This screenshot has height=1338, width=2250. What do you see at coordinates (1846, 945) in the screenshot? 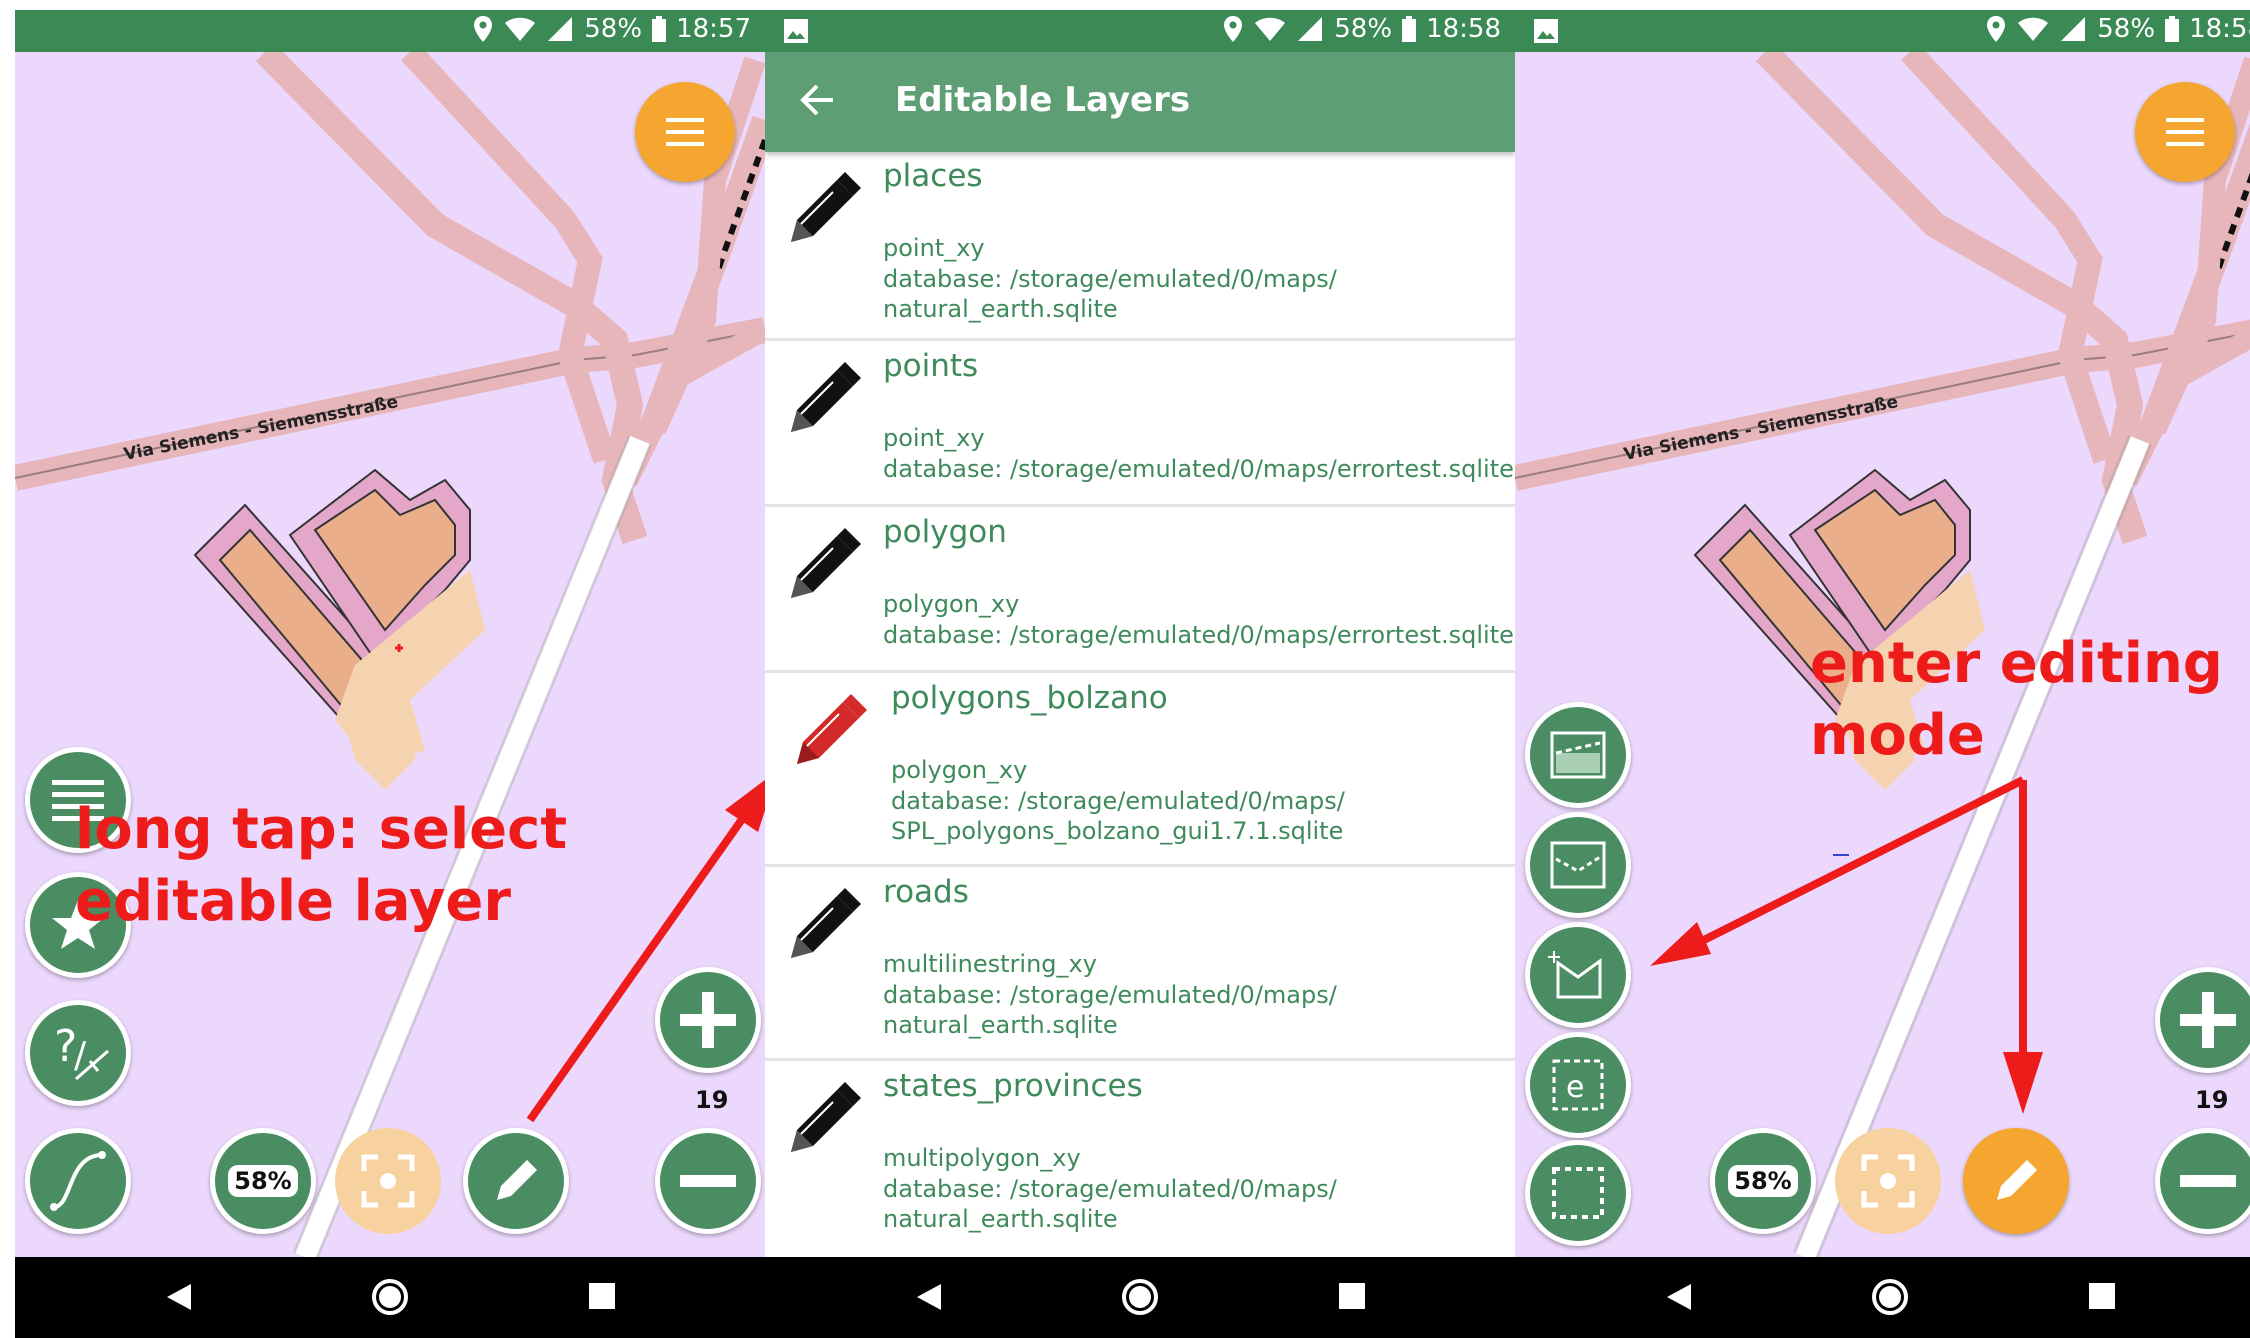
I see `annotation-arrows` at bounding box center [1846, 945].